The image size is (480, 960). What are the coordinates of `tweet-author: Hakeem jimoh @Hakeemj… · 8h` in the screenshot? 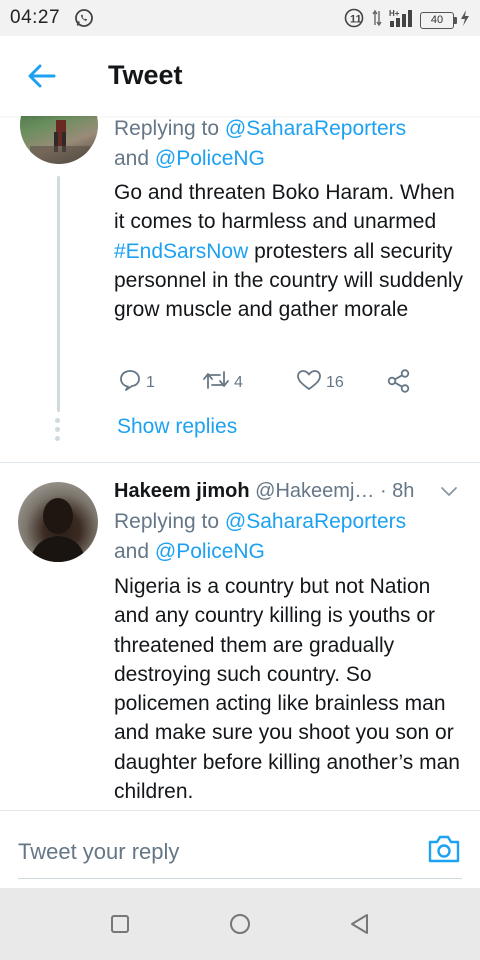 It's located at (264, 491).